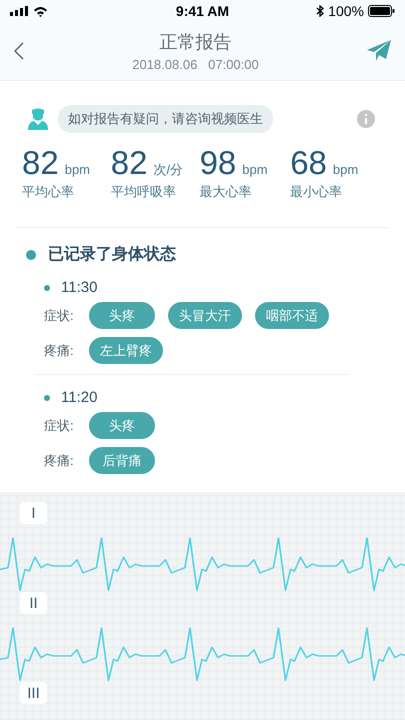 This screenshot has width=405, height=720. I want to click on report-datetime: 2018.08.06 07:00:00, so click(195, 64).